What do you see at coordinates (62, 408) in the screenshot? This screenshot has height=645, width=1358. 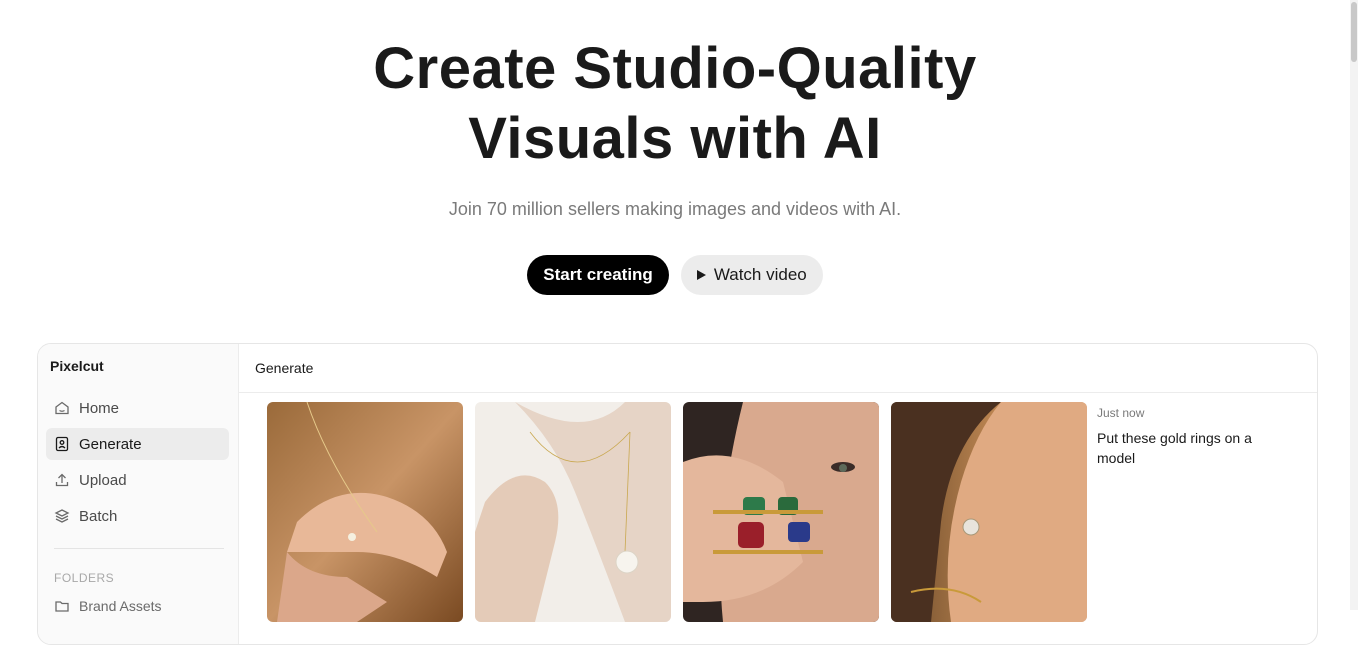 I see `home-icon` at bounding box center [62, 408].